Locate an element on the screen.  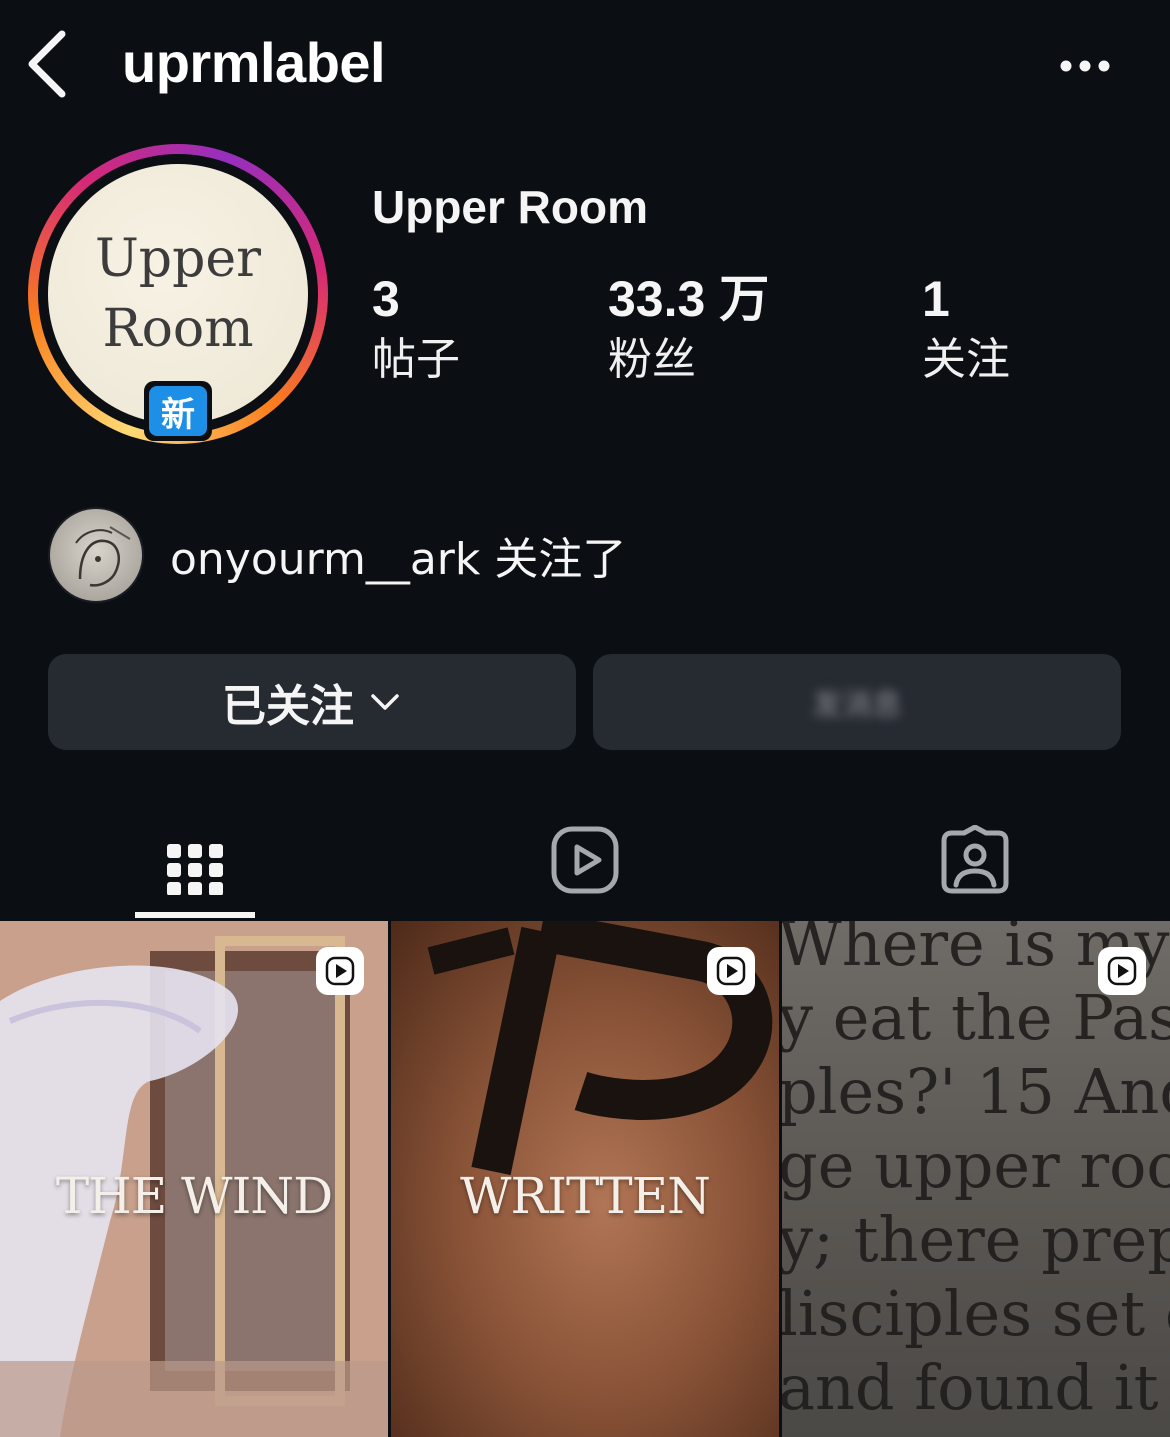
post-thumbnail-2: WRITTEN is located at coordinates (585, 1179).